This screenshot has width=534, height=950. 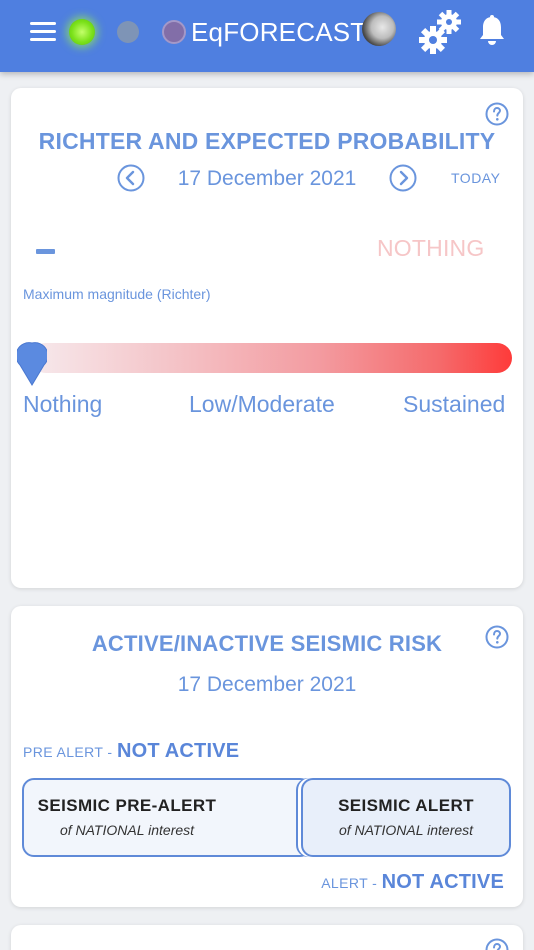 I want to click on card-title: ACTIVE/INACTIVE SEISMIC RISK, so click(x=267, y=643).